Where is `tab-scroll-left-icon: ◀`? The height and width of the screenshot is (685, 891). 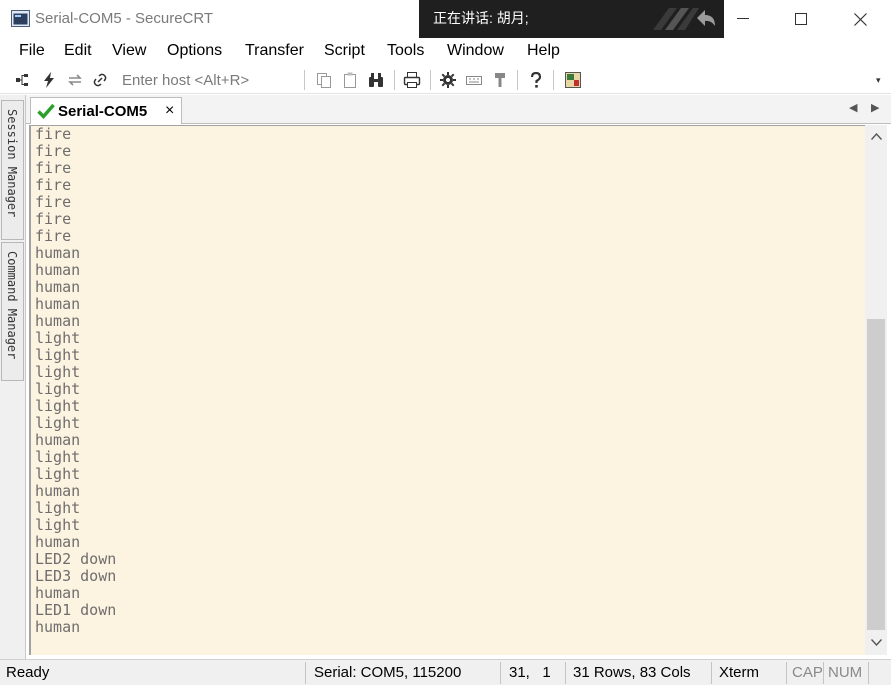
tab-scroll-left-icon: ◀ is located at coordinates (853, 107).